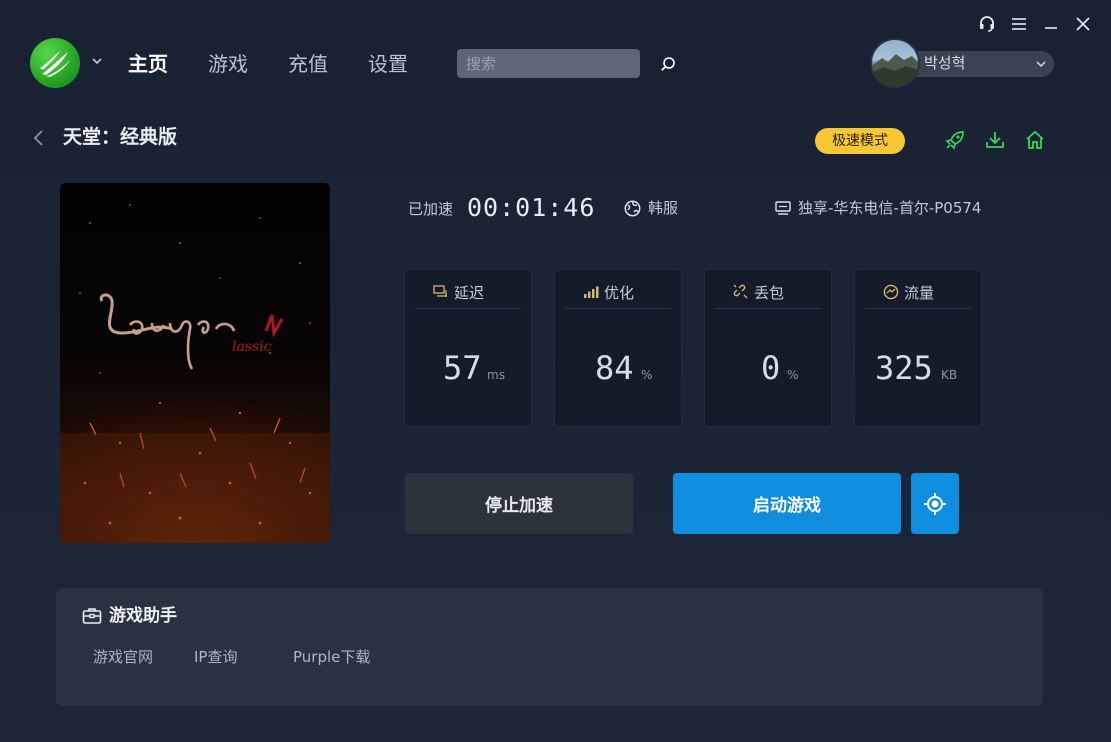 The image size is (1111, 742). Describe the element at coordinates (919, 292) in the screenshot. I see `metric-label-traffic: 流量` at that location.